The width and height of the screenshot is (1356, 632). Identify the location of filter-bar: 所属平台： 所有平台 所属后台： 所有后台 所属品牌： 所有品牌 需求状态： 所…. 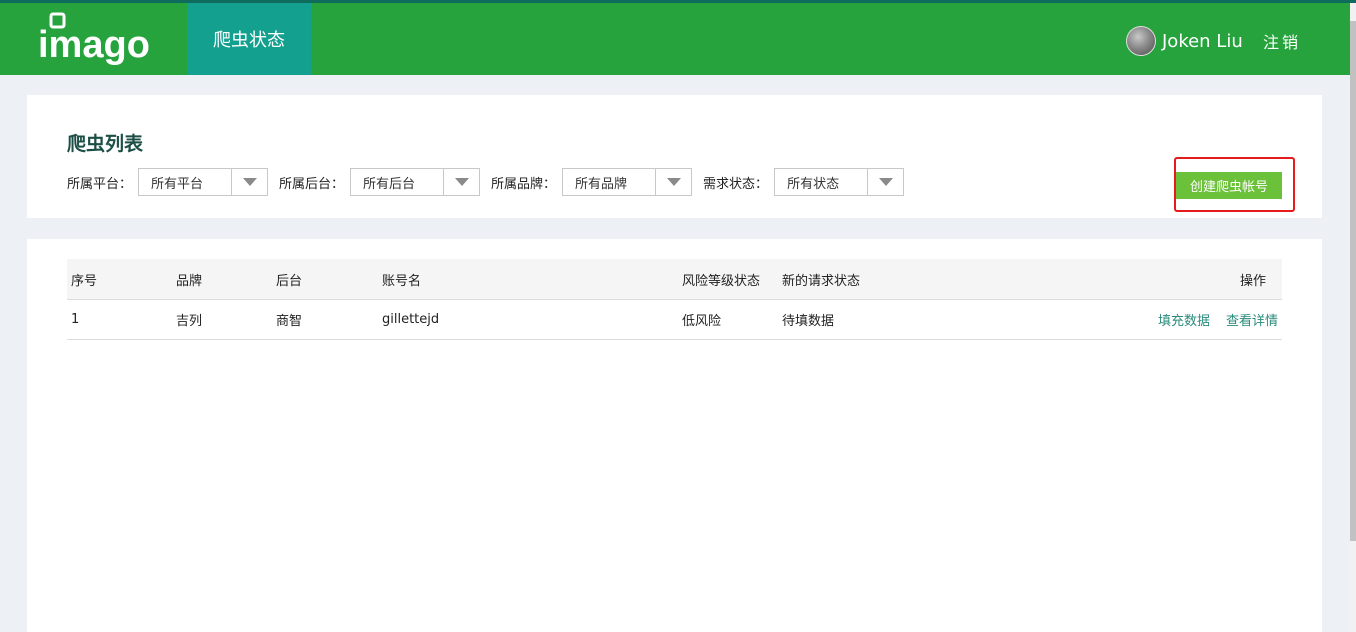
(491, 182).